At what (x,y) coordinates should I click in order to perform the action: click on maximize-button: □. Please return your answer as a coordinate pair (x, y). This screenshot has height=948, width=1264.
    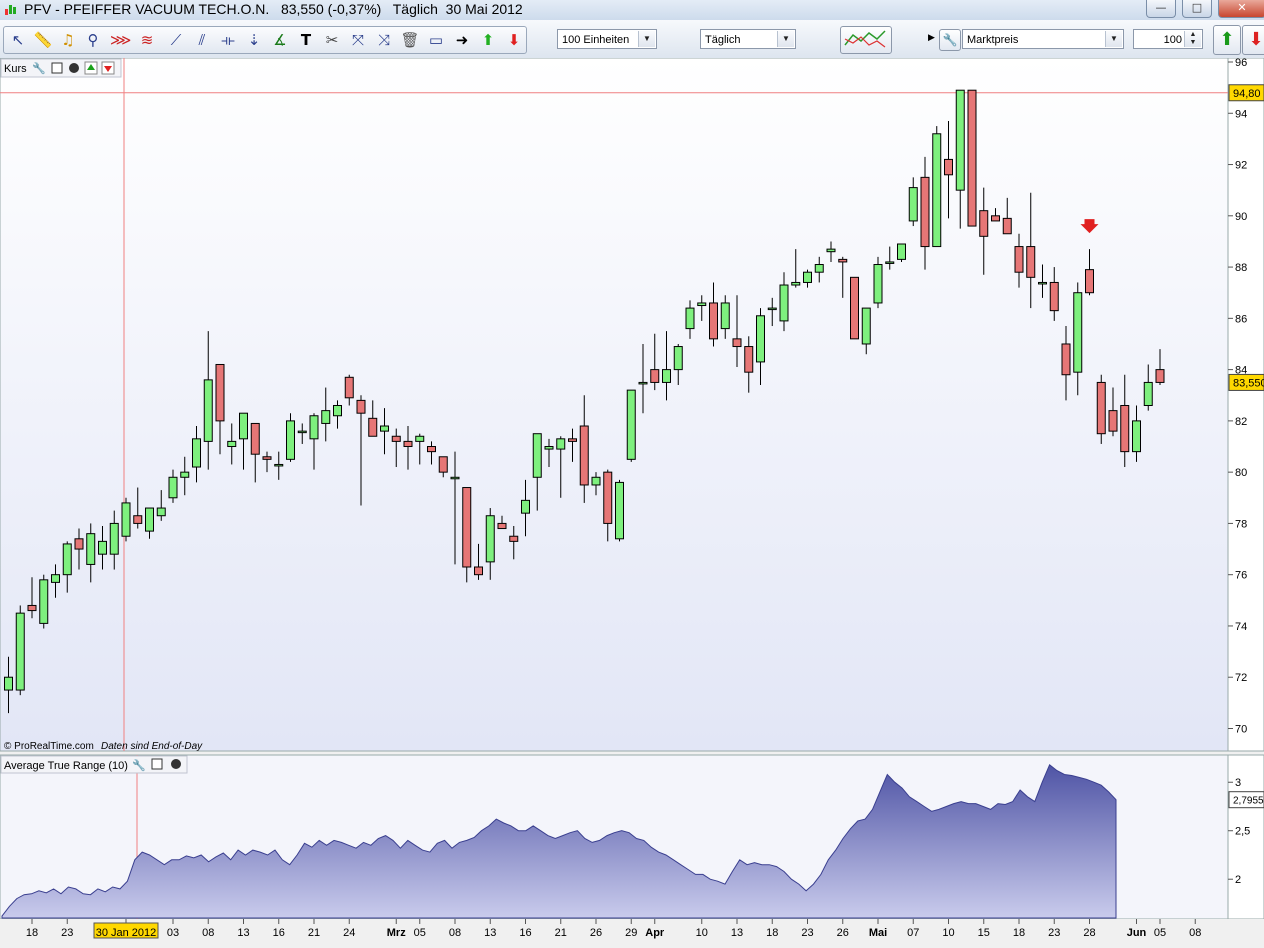
    Looking at the image, I should click on (1197, 9).